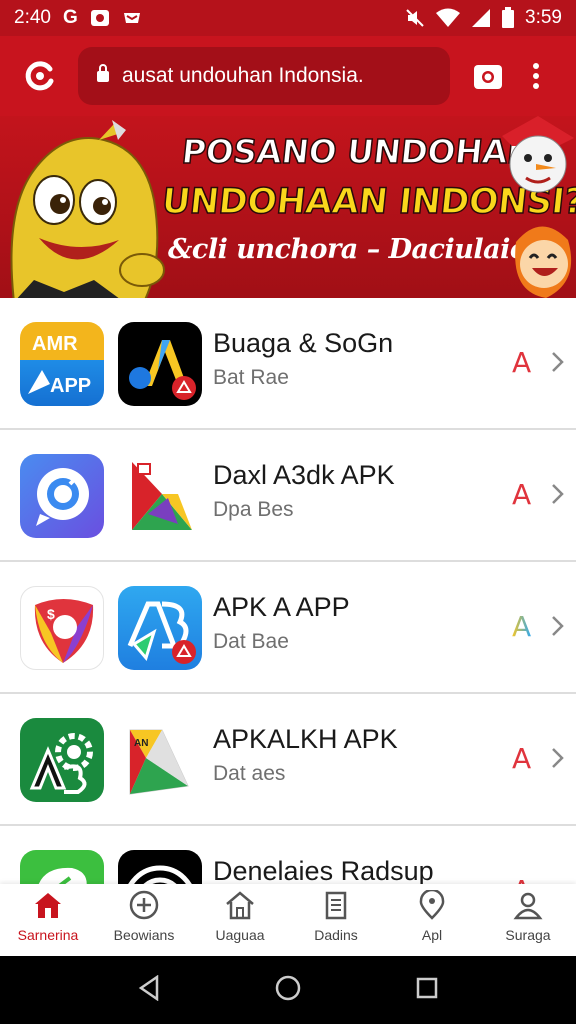 The image size is (576, 1024). Describe the element at coordinates (323, 870) in the screenshot. I see `app-title: Denelaies Radsup` at that location.